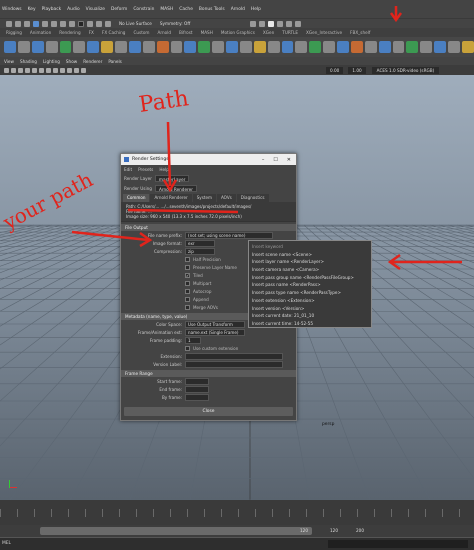 This screenshot has width=474, height=550. I want to click on multipart-checkbox, so click(187, 283).